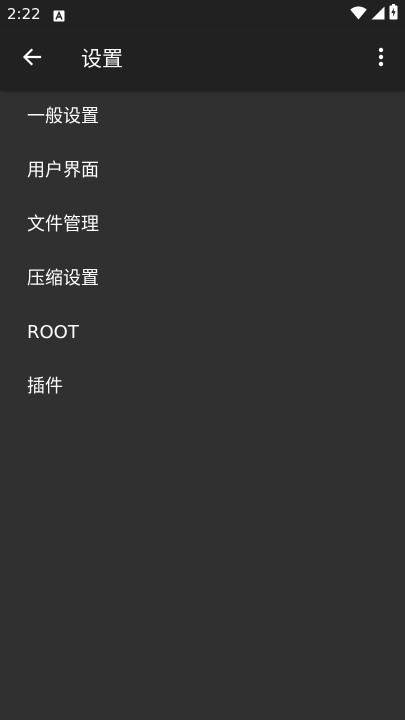 The height and width of the screenshot is (720, 405). Describe the element at coordinates (24, 14) in the screenshot. I see `status-time: 2:22` at that location.